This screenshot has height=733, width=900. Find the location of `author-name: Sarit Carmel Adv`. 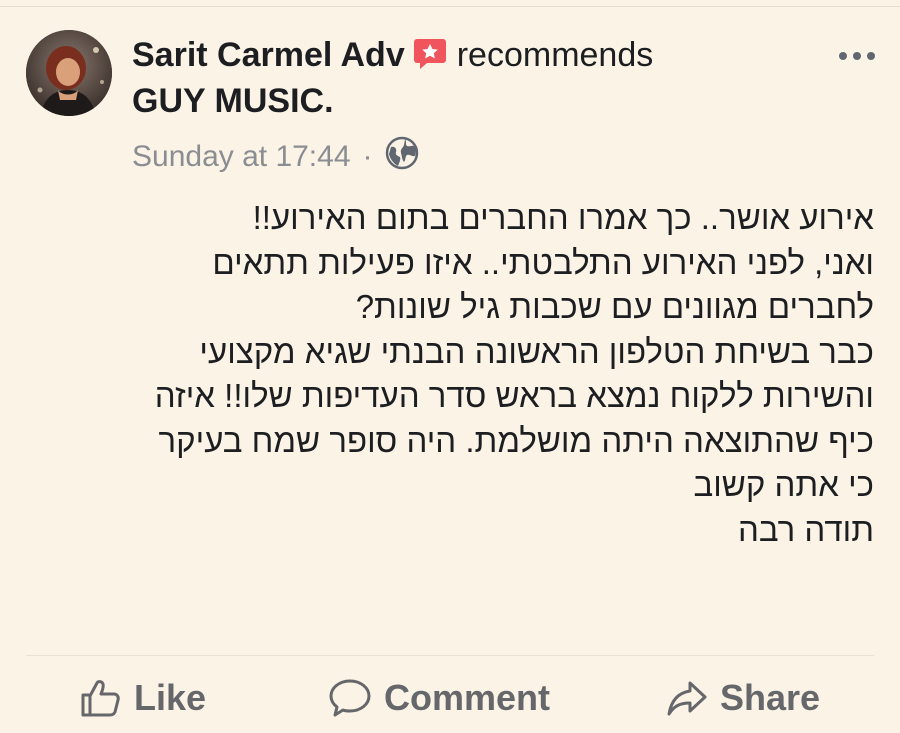

author-name: Sarit Carmel Adv is located at coordinates (268, 55).